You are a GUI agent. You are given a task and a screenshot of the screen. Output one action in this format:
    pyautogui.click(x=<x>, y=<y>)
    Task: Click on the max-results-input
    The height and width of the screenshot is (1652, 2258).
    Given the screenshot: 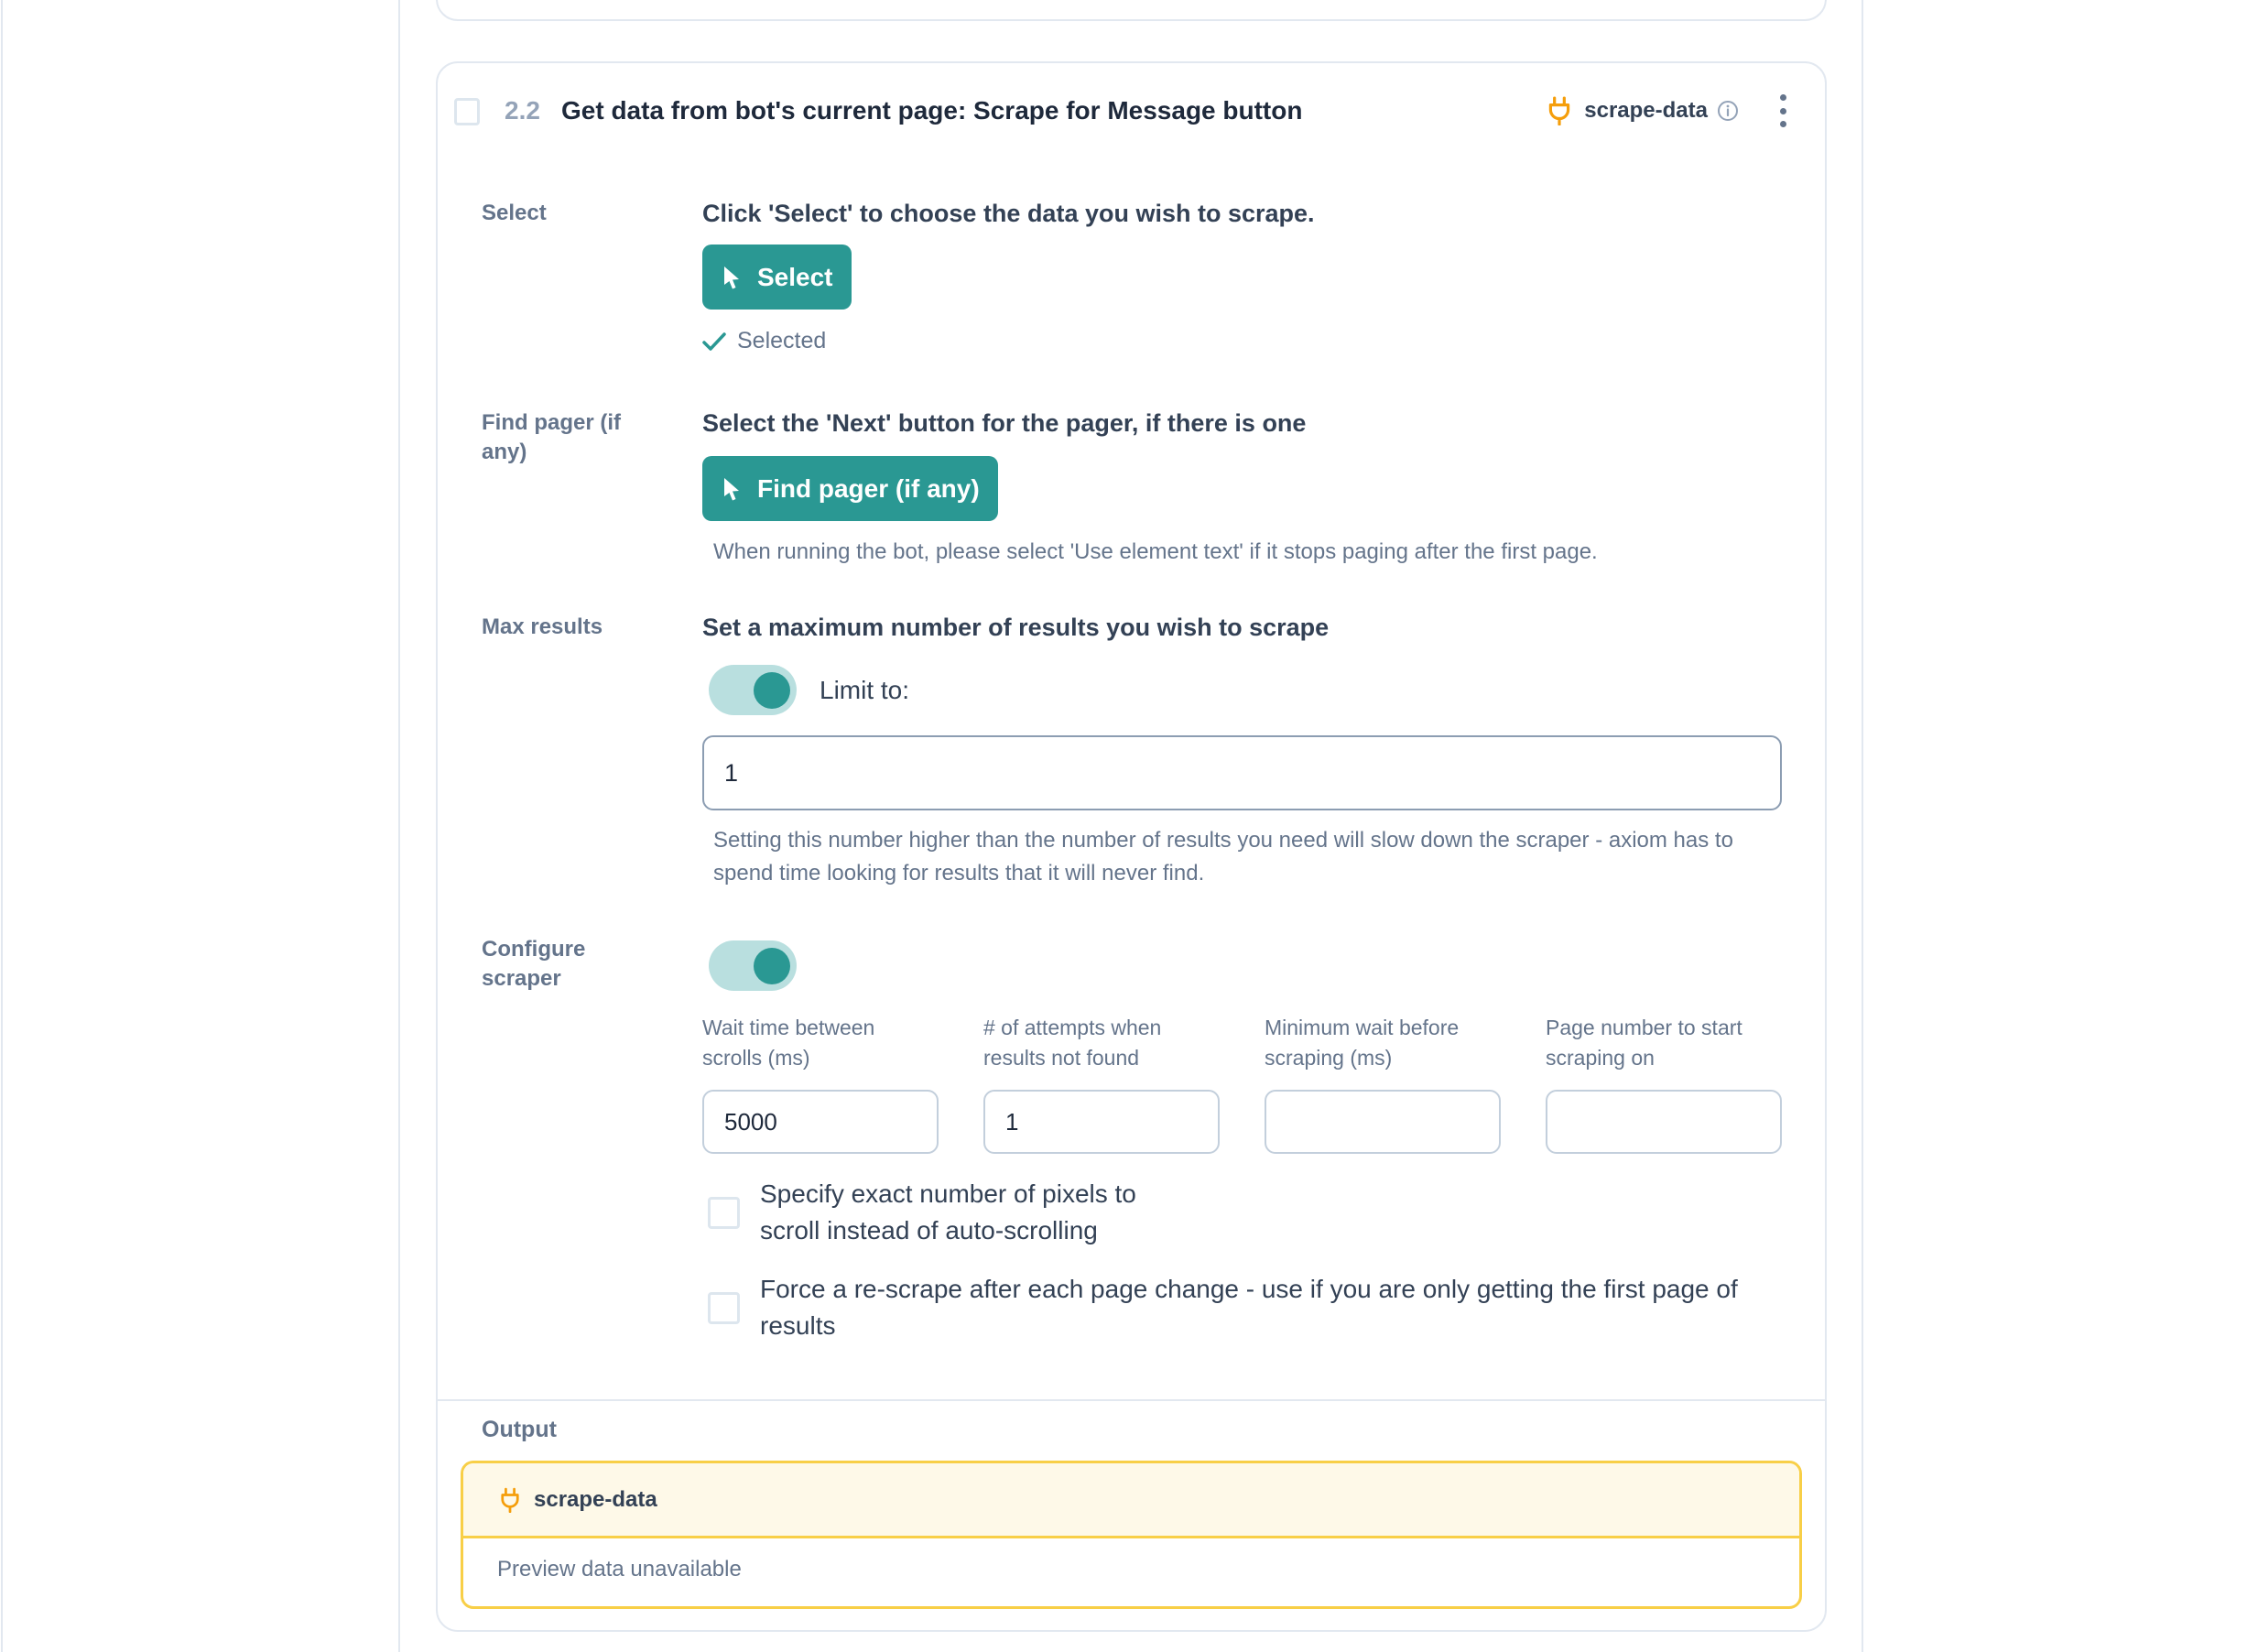 What is the action you would take?
    pyautogui.click(x=1242, y=772)
    